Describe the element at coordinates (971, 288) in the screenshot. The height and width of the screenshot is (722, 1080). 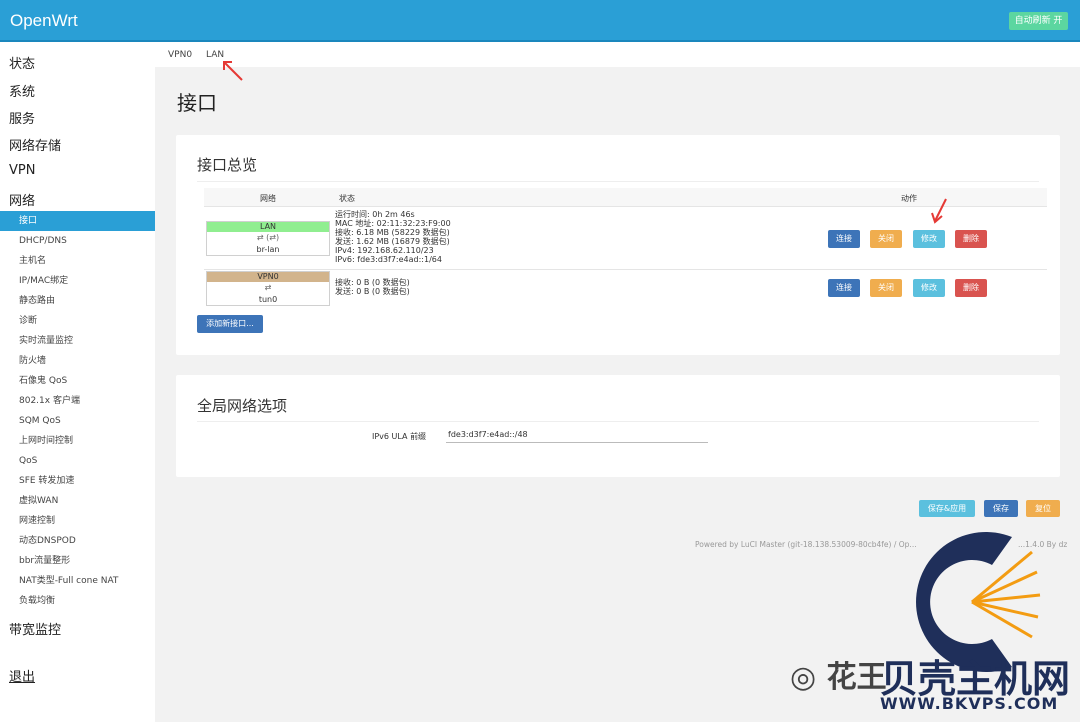
I see `vpn0-delete-button: 删除` at that location.